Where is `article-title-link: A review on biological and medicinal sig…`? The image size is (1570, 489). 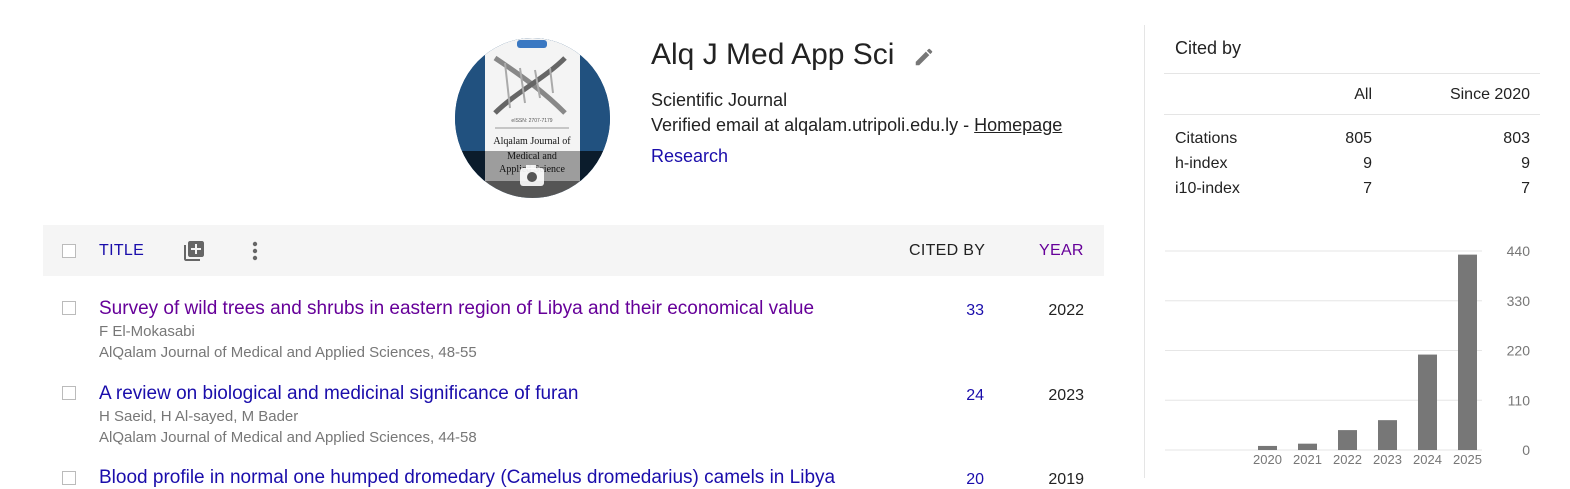
article-title-link: A review on biological and medicinal sig… is located at coordinates (339, 394).